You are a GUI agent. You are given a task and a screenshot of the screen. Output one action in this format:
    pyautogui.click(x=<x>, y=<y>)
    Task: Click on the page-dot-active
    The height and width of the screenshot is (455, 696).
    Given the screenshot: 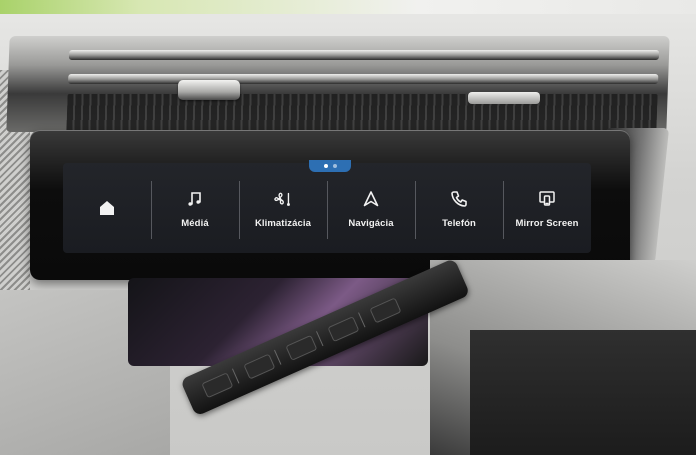 What is the action you would take?
    pyautogui.click(x=325, y=166)
    